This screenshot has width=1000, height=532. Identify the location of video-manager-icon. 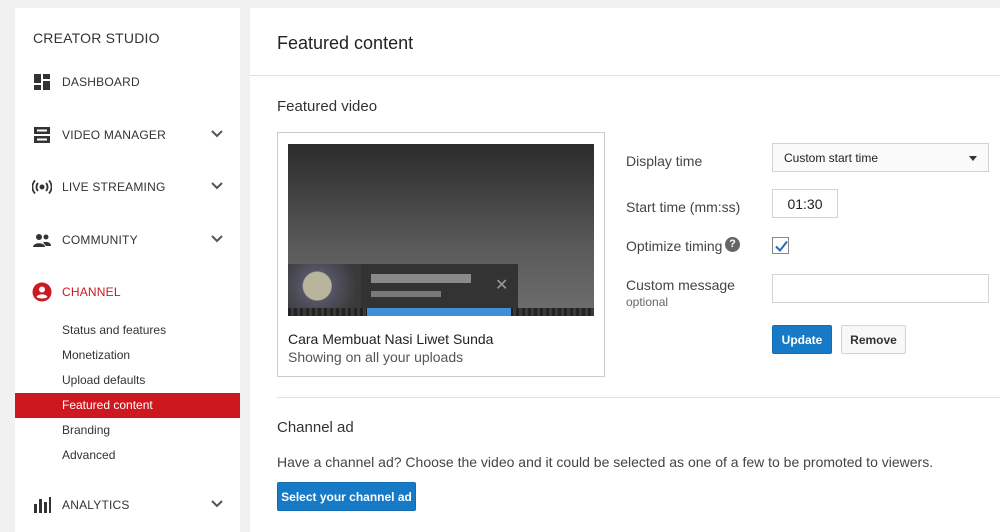
(42, 135).